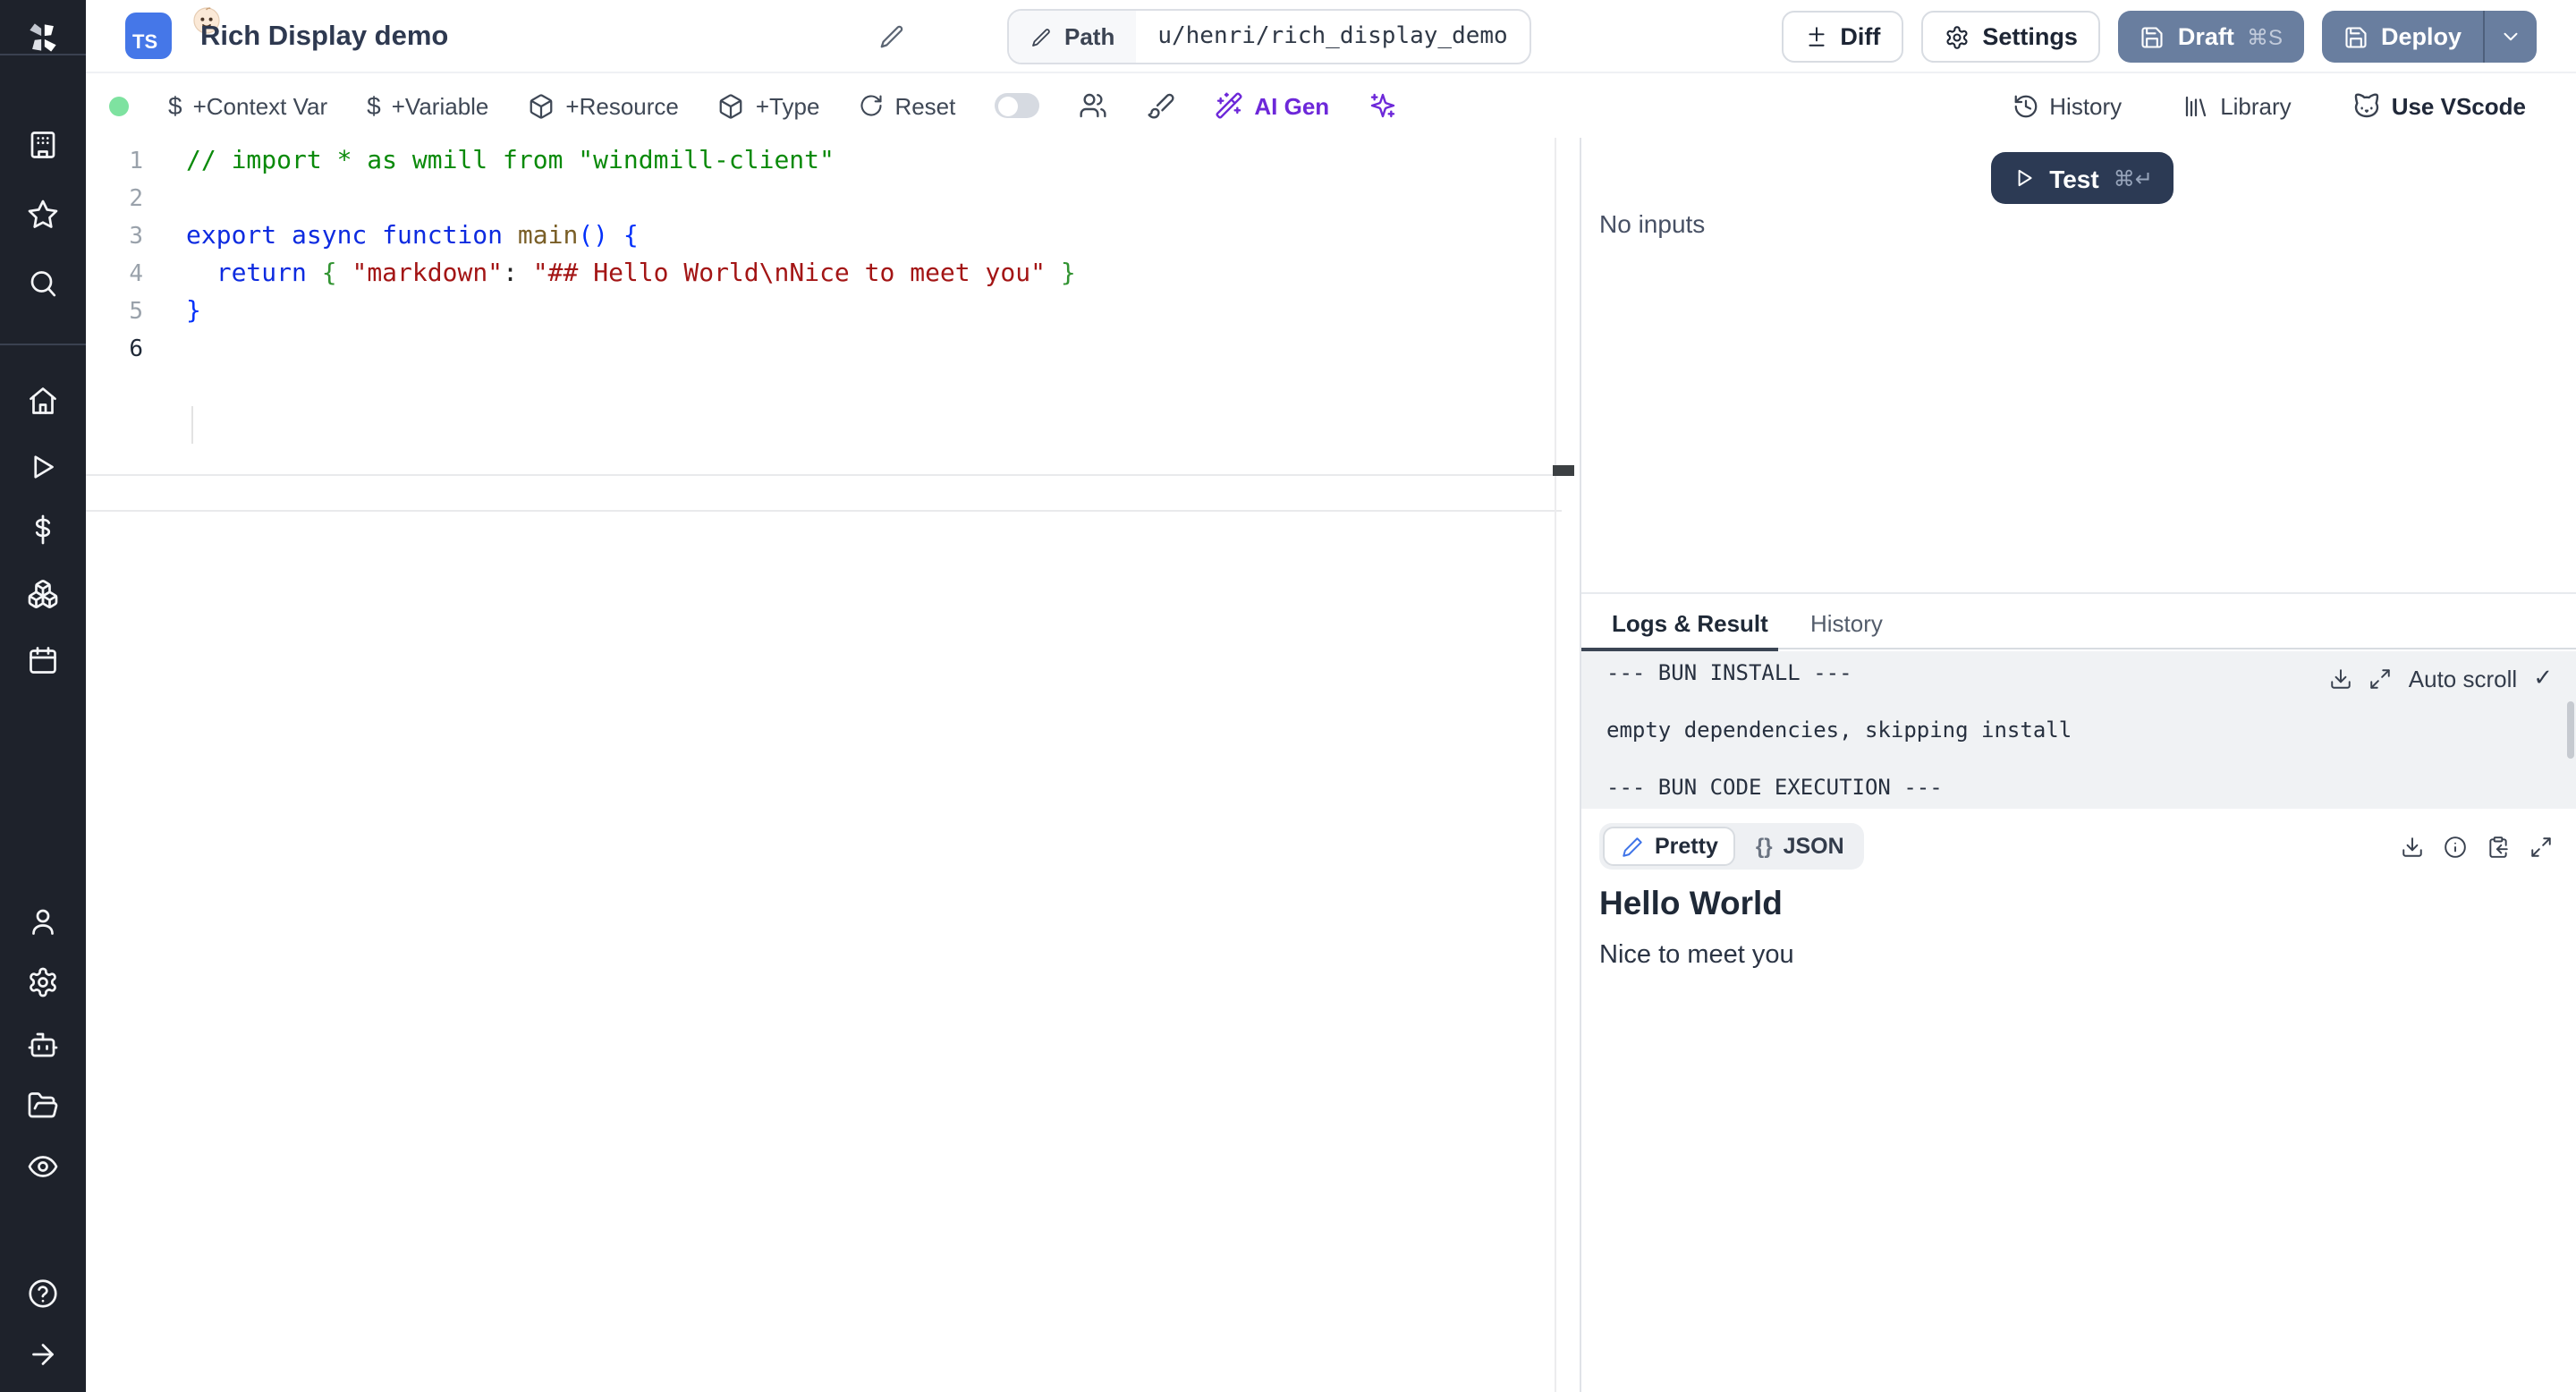 This screenshot has width=2576, height=1392. I want to click on tab-history: History, so click(1846, 622).